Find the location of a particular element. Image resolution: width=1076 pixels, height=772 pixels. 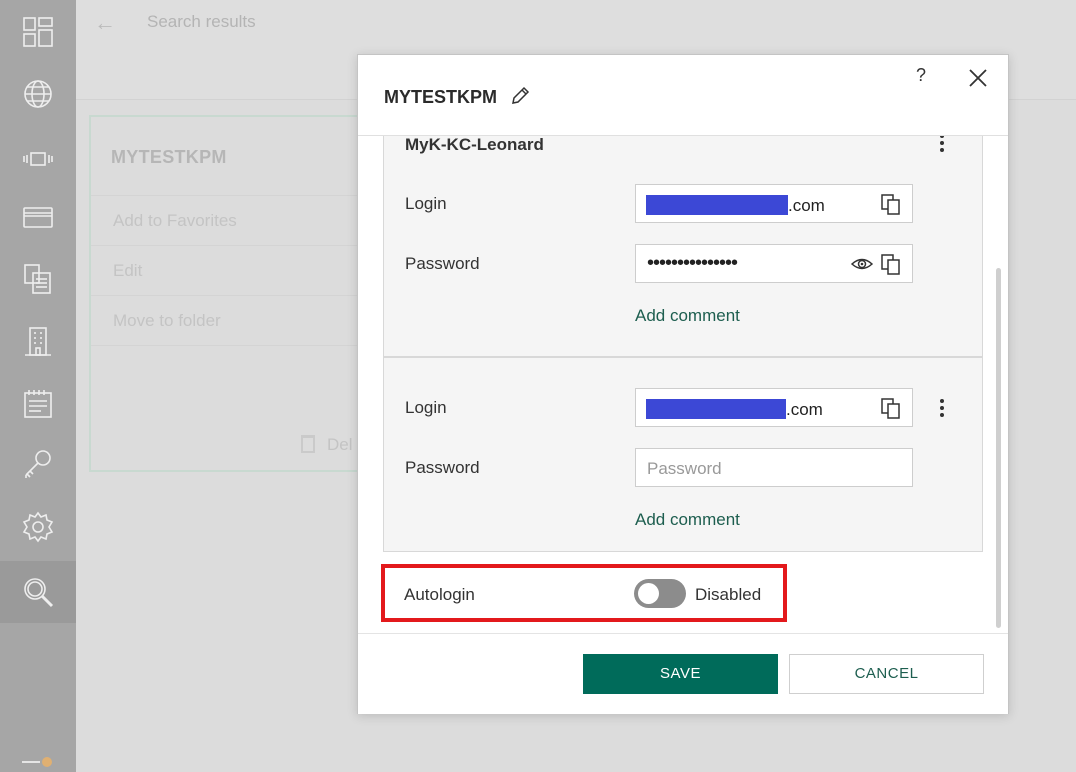

menu-item-move-to-folder: Move to folder is located at coordinates (235, 320).